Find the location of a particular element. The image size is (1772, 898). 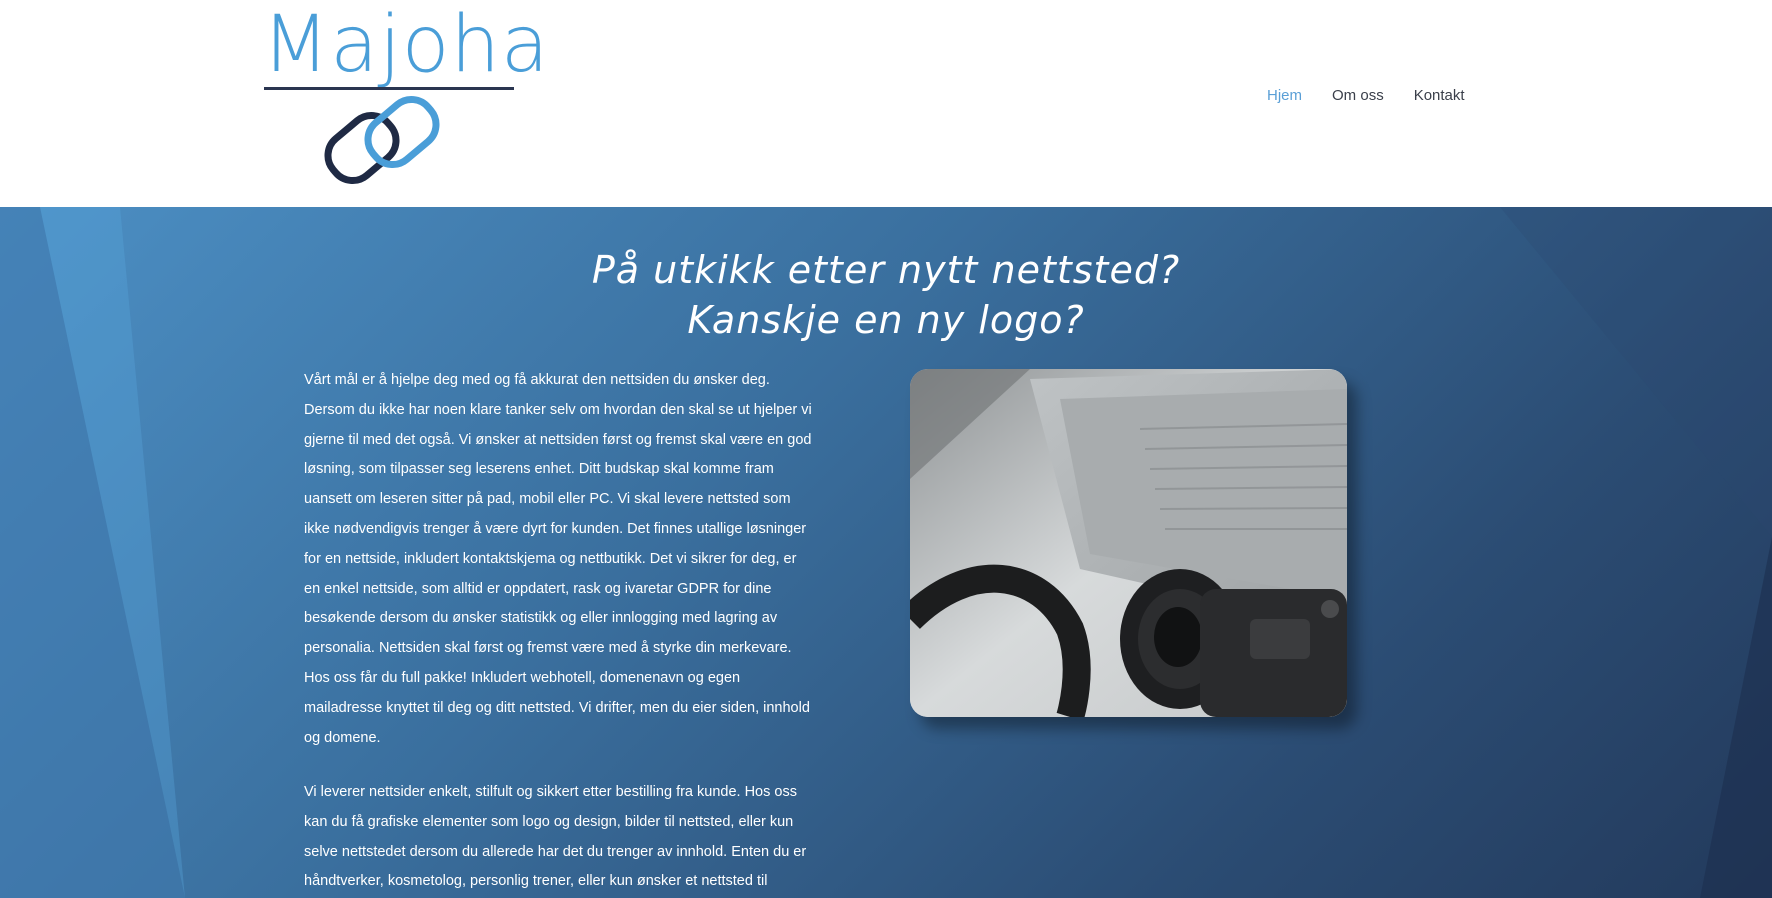

main-nav: Hjem Om oss Kontakt is located at coordinates (1366, 96).